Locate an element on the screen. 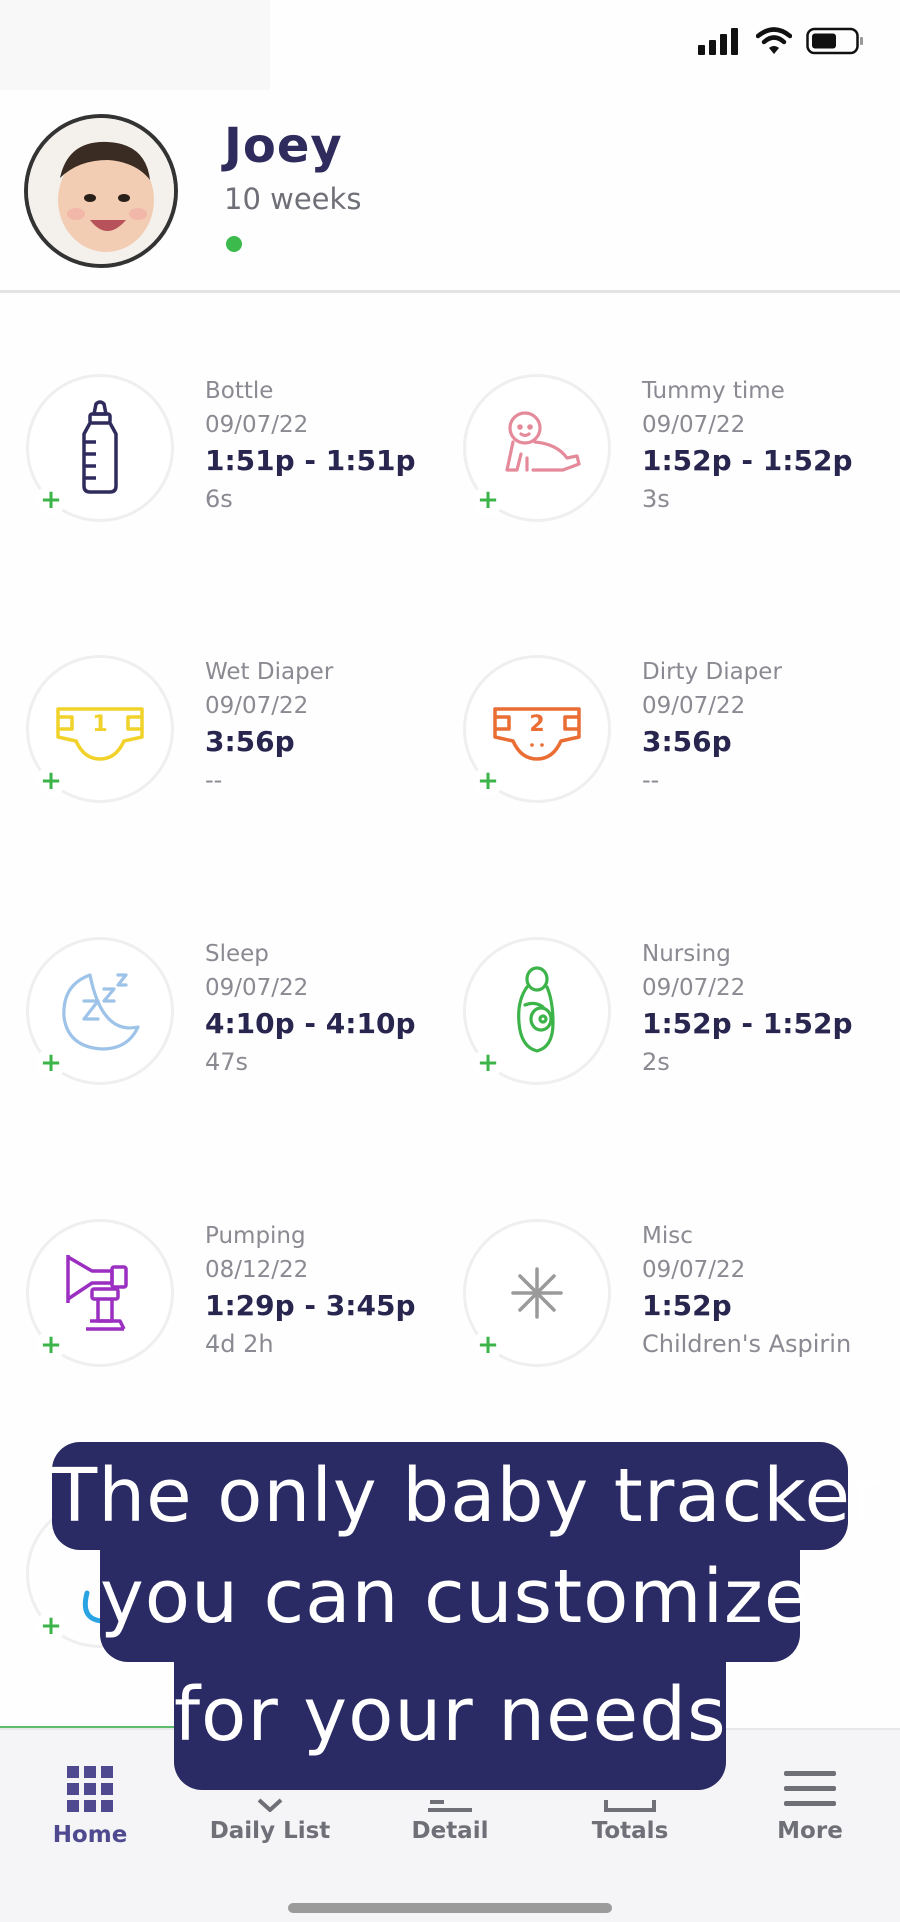 The image size is (900, 1922). tile-name: Tummy time is located at coordinates (713, 391).